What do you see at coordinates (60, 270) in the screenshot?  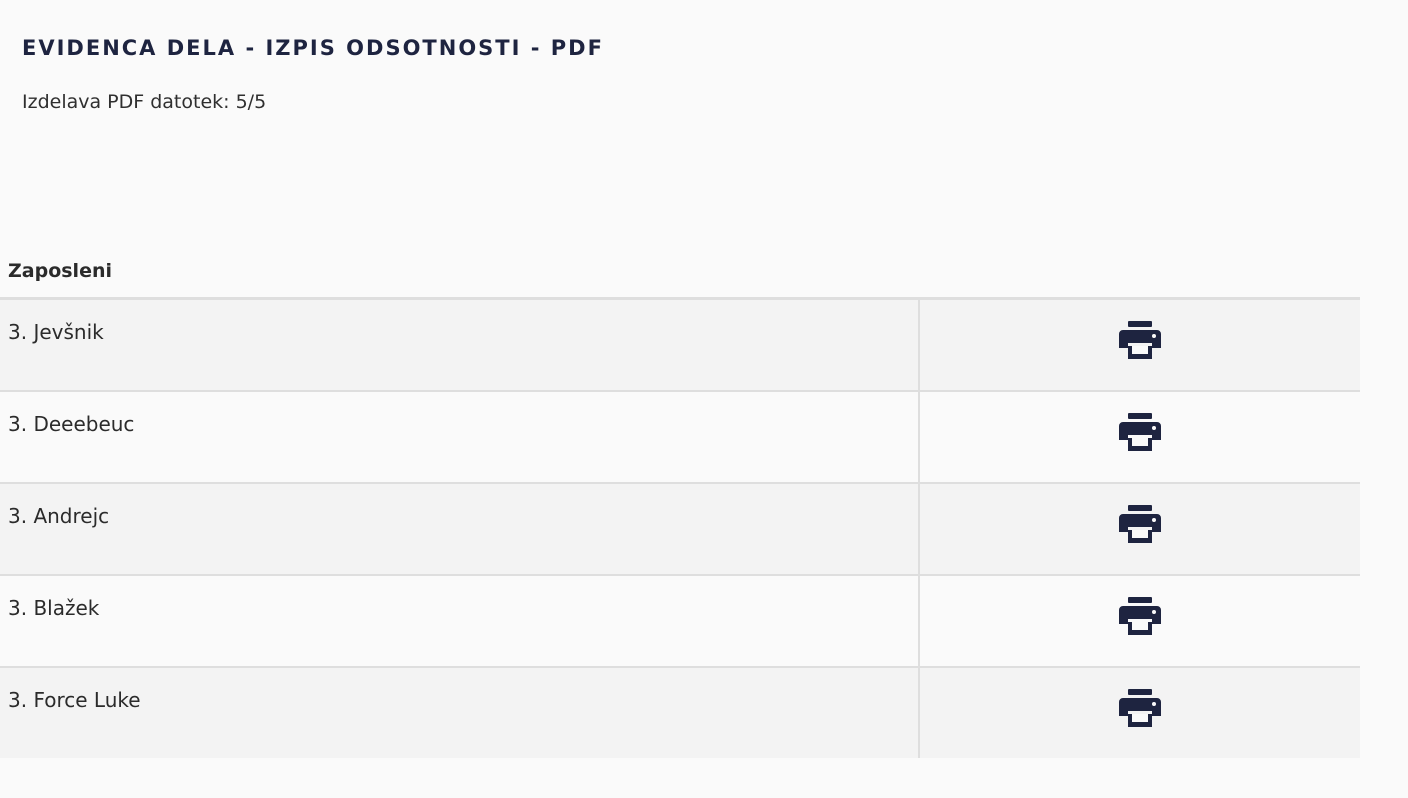 I see `column-header-employees: Zaposleni` at bounding box center [60, 270].